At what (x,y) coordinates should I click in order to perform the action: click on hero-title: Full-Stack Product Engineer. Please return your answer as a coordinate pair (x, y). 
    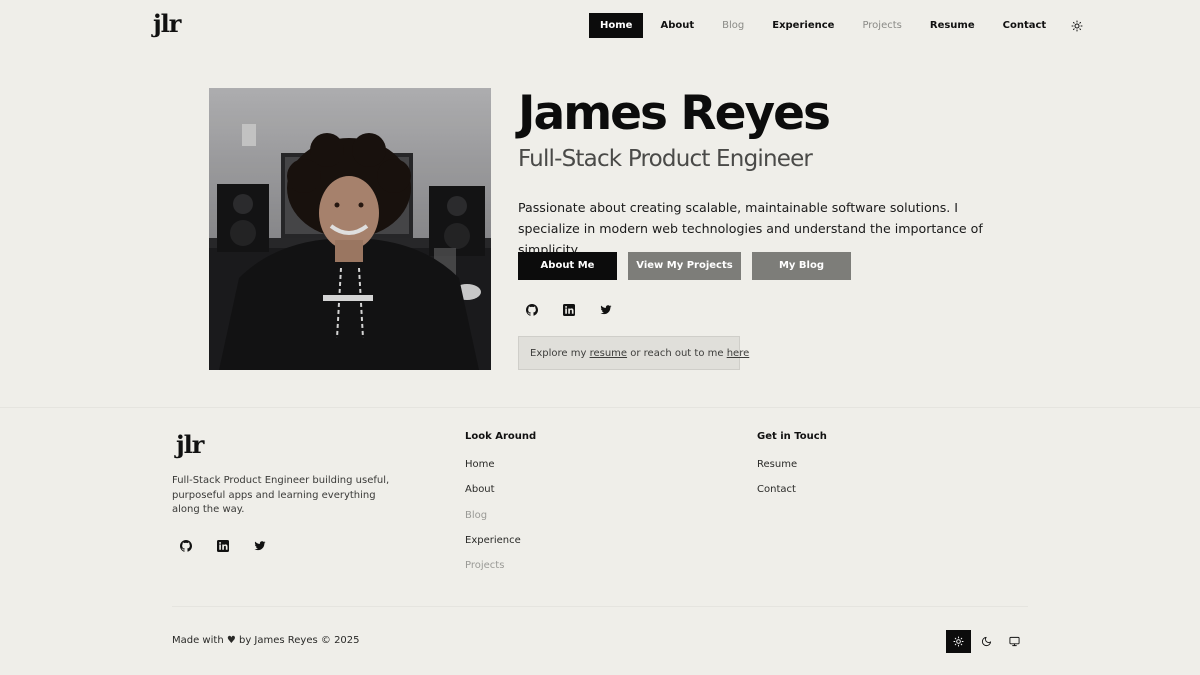
    Looking at the image, I should click on (665, 159).